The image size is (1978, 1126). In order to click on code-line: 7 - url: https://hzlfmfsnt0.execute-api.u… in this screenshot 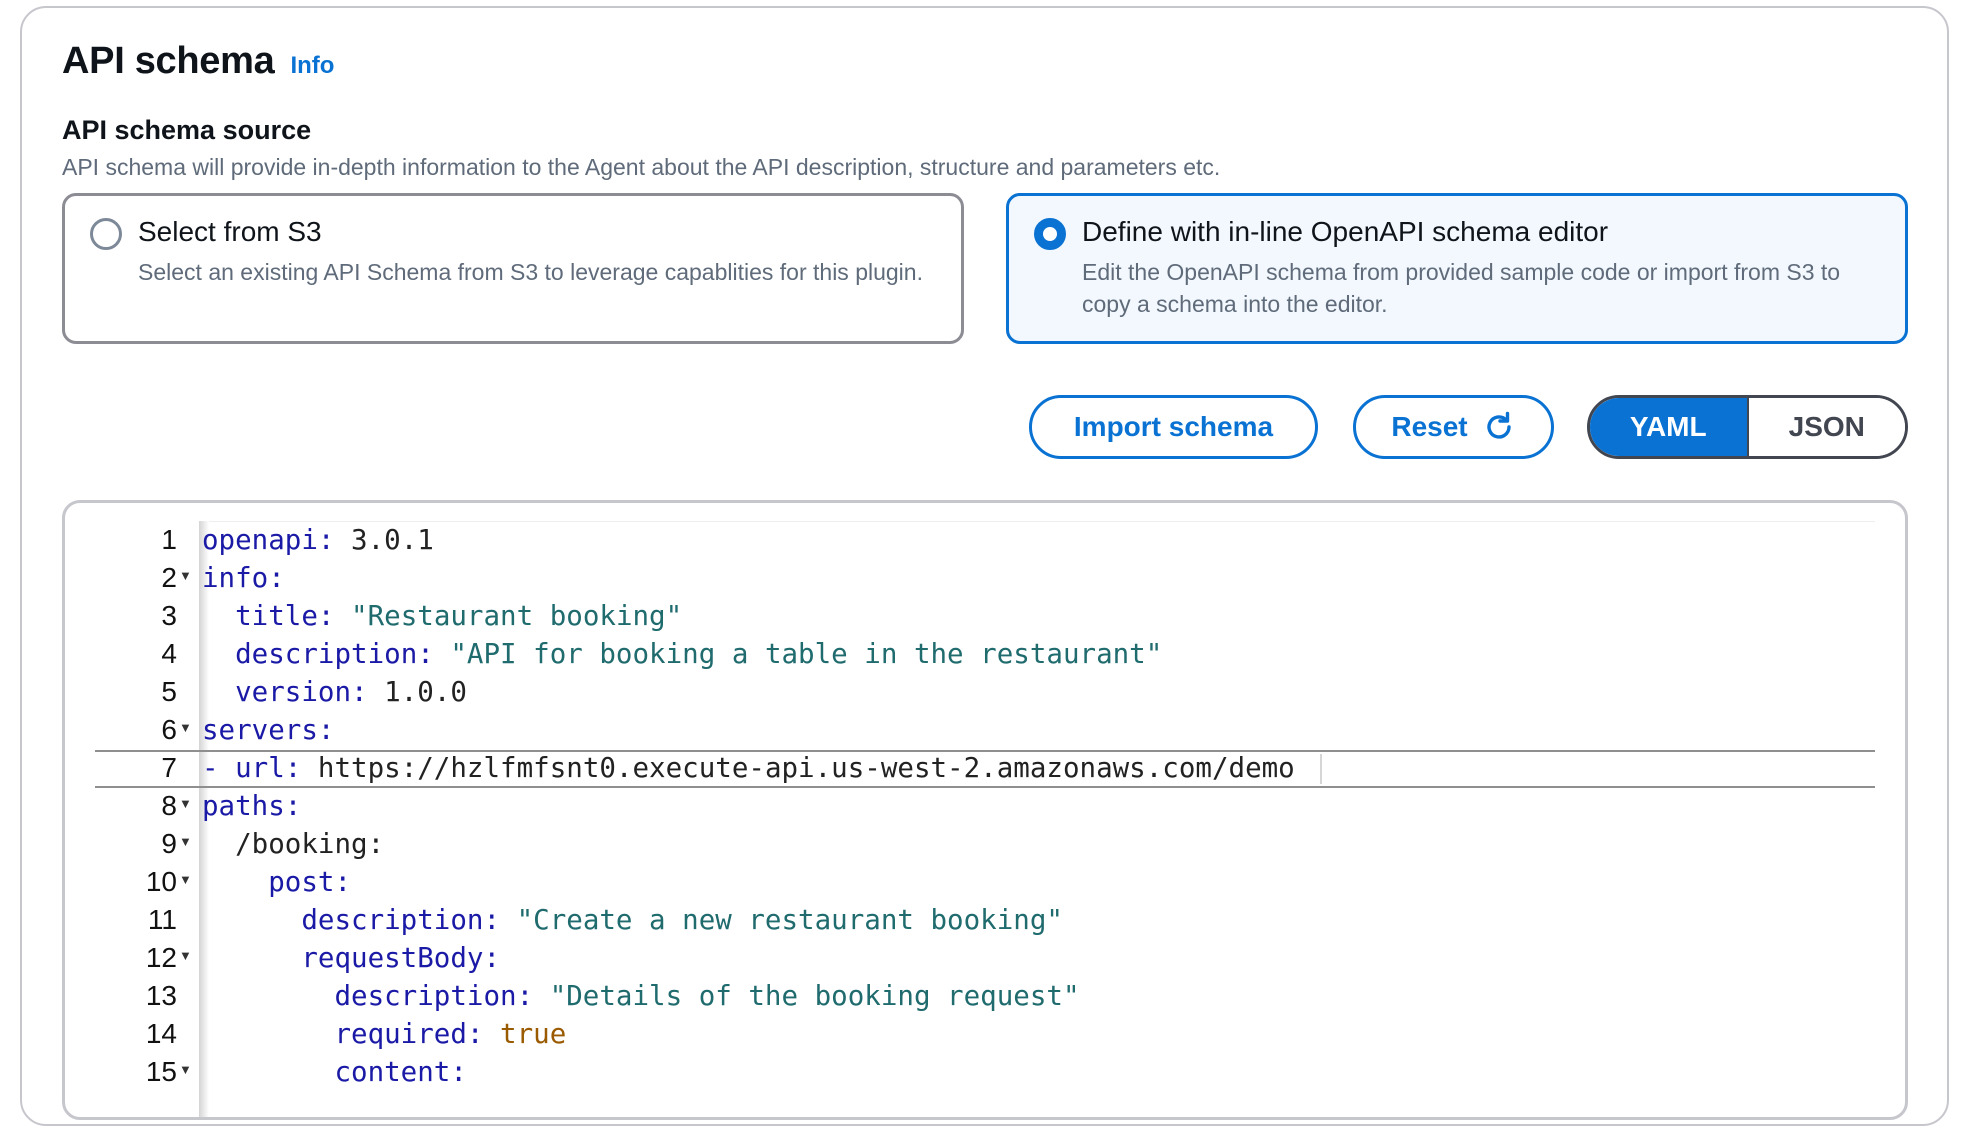, I will do `click(965, 768)`.